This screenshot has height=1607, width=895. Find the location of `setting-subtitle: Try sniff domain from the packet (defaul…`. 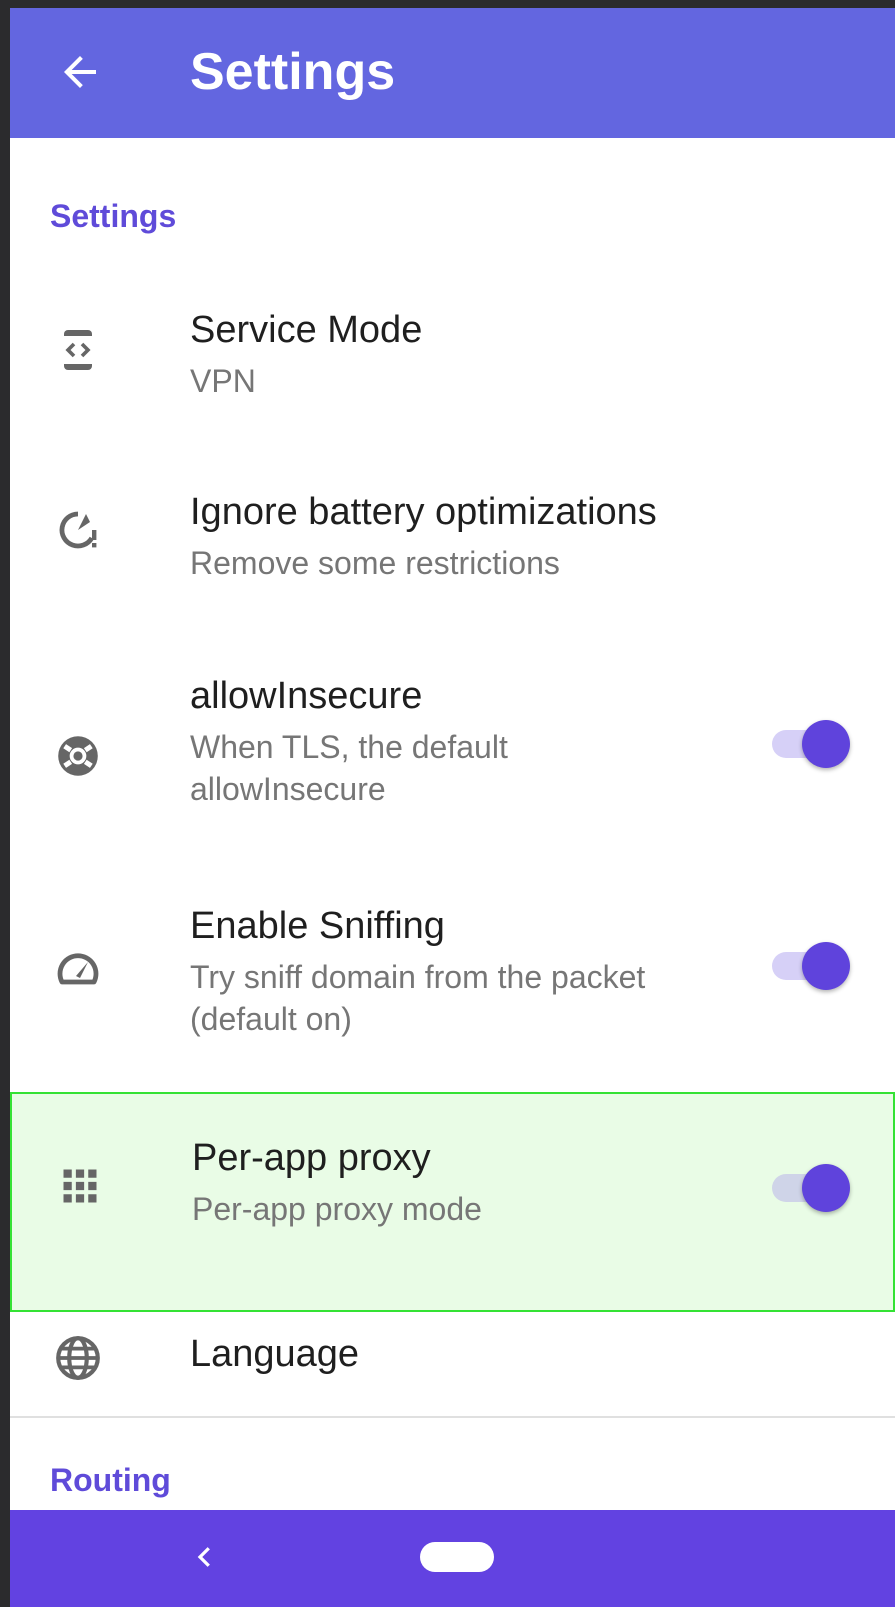

setting-subtitle: Try sniff domain from the packet (defaul… is located at coordinates (418, 998).